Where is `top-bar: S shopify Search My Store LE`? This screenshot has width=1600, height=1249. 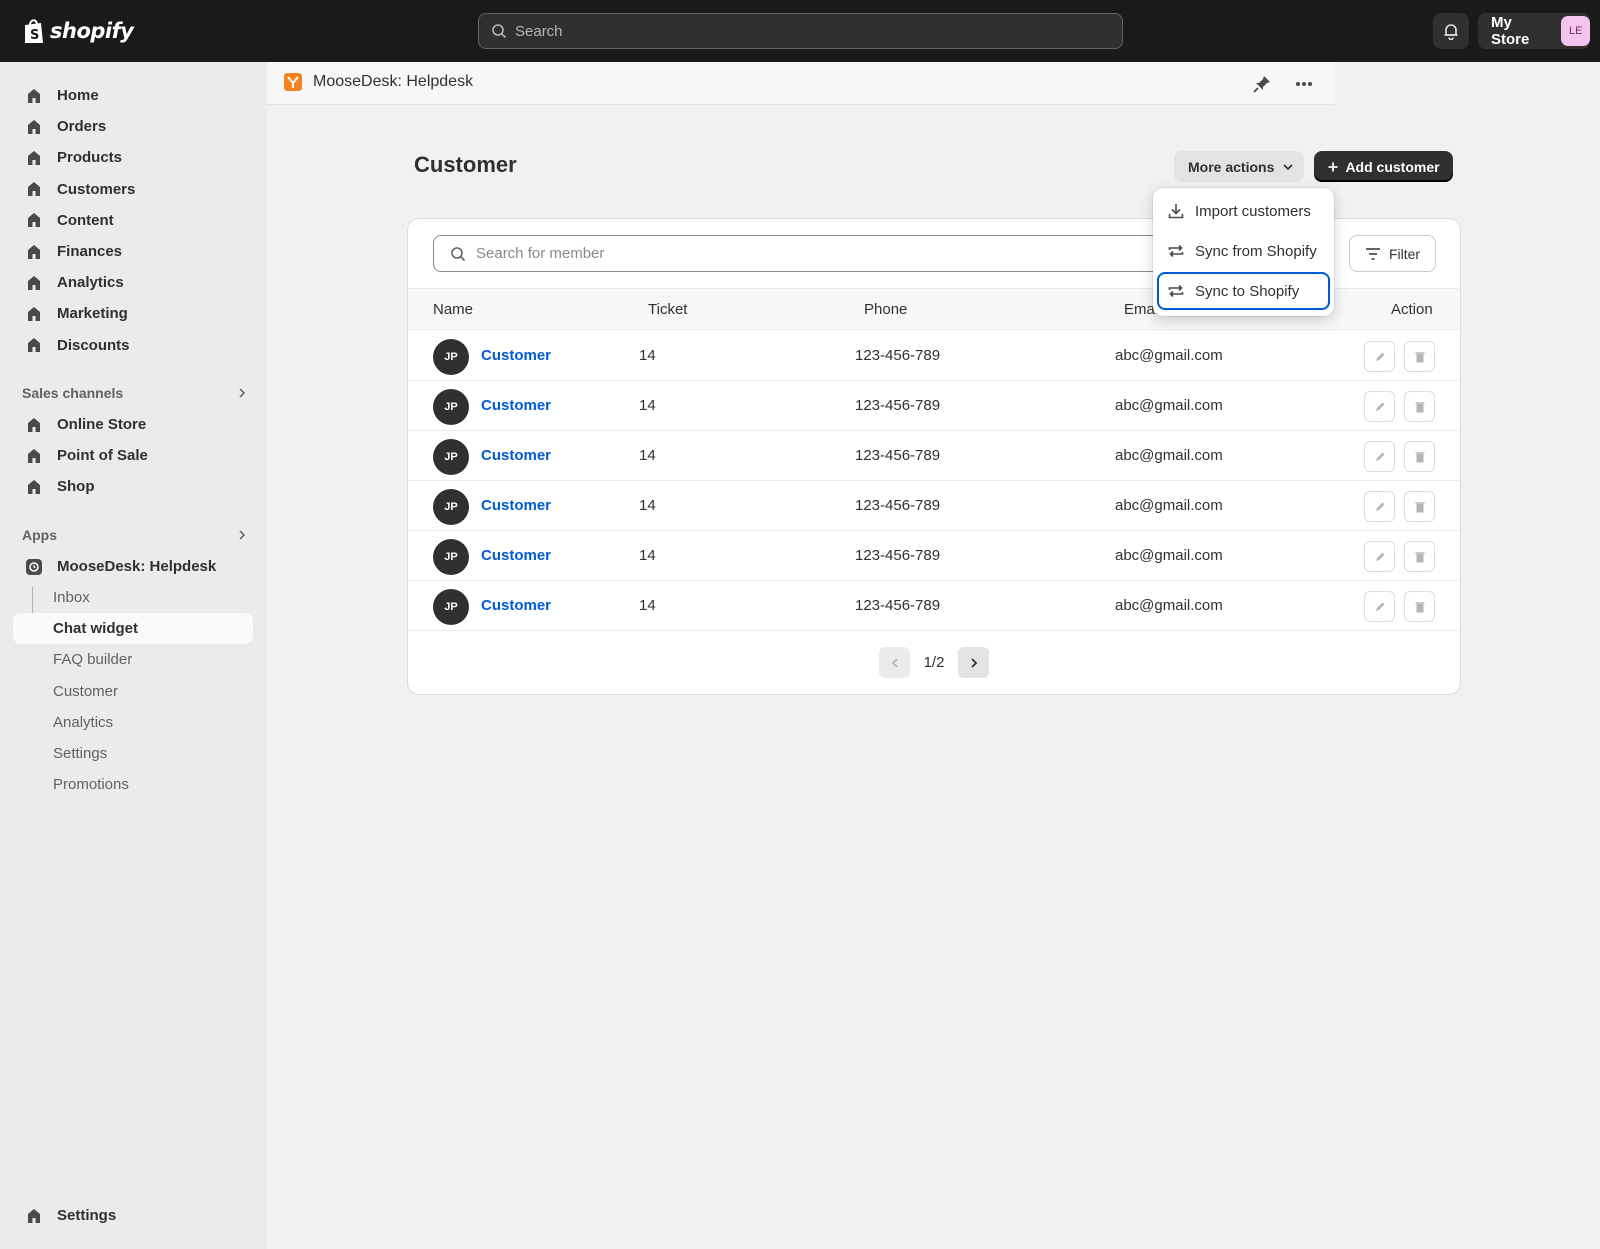 top-bar: S shopify Search My Store LE is located at coordinates (800, 31).